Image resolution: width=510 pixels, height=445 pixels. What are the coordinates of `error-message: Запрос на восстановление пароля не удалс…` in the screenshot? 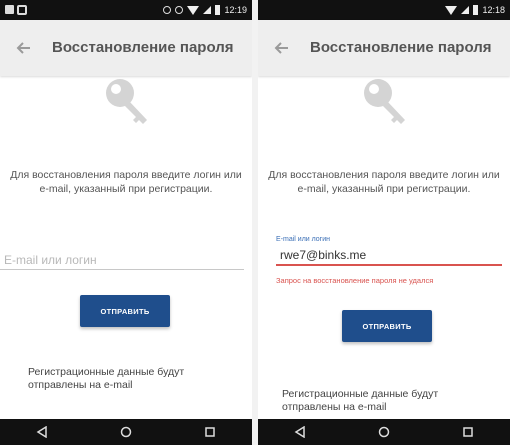 It's located at (355, 280).